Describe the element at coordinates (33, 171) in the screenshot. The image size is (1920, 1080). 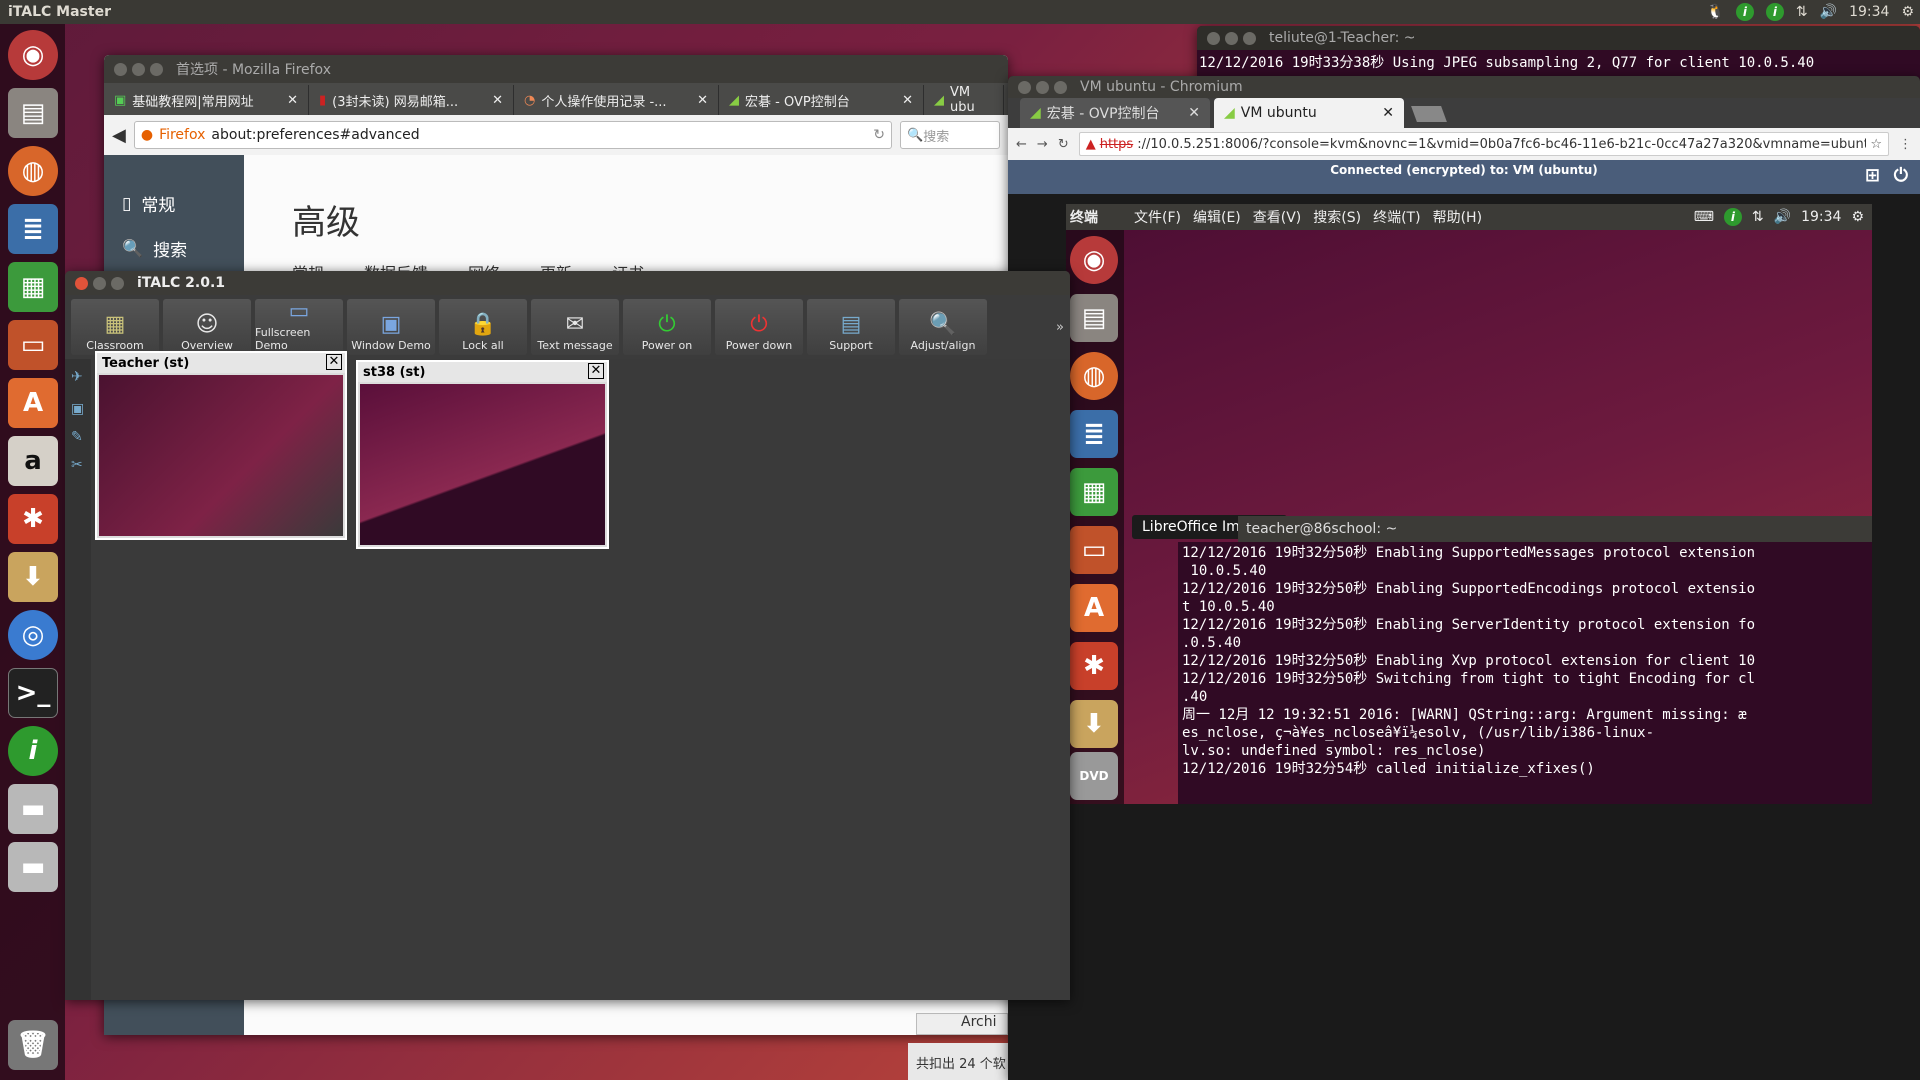
I see `firefox-icon: ◍` at that location.